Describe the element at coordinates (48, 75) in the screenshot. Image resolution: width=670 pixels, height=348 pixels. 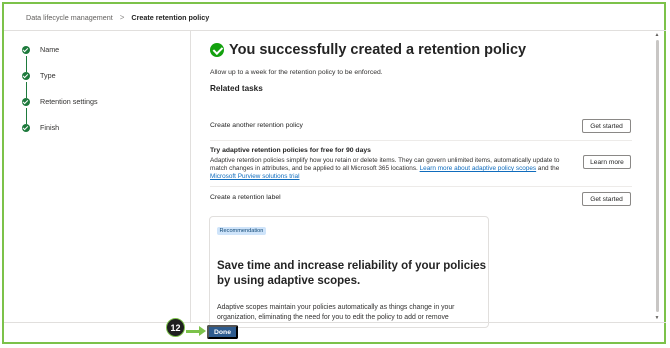
I see `step-label: Type` at that location.